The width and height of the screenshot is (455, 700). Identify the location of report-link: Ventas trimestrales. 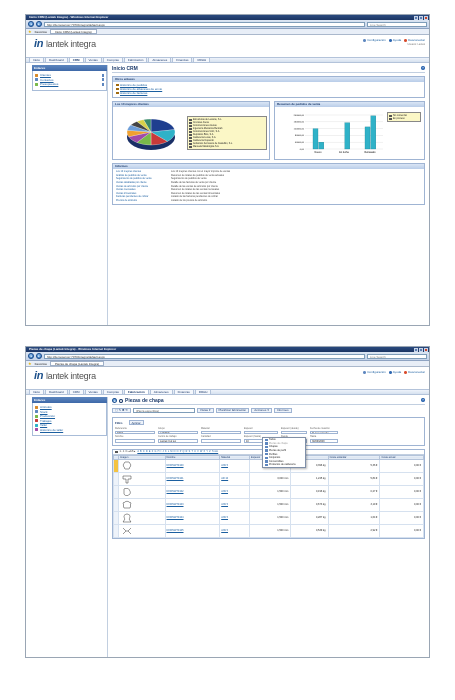
(143, 193).